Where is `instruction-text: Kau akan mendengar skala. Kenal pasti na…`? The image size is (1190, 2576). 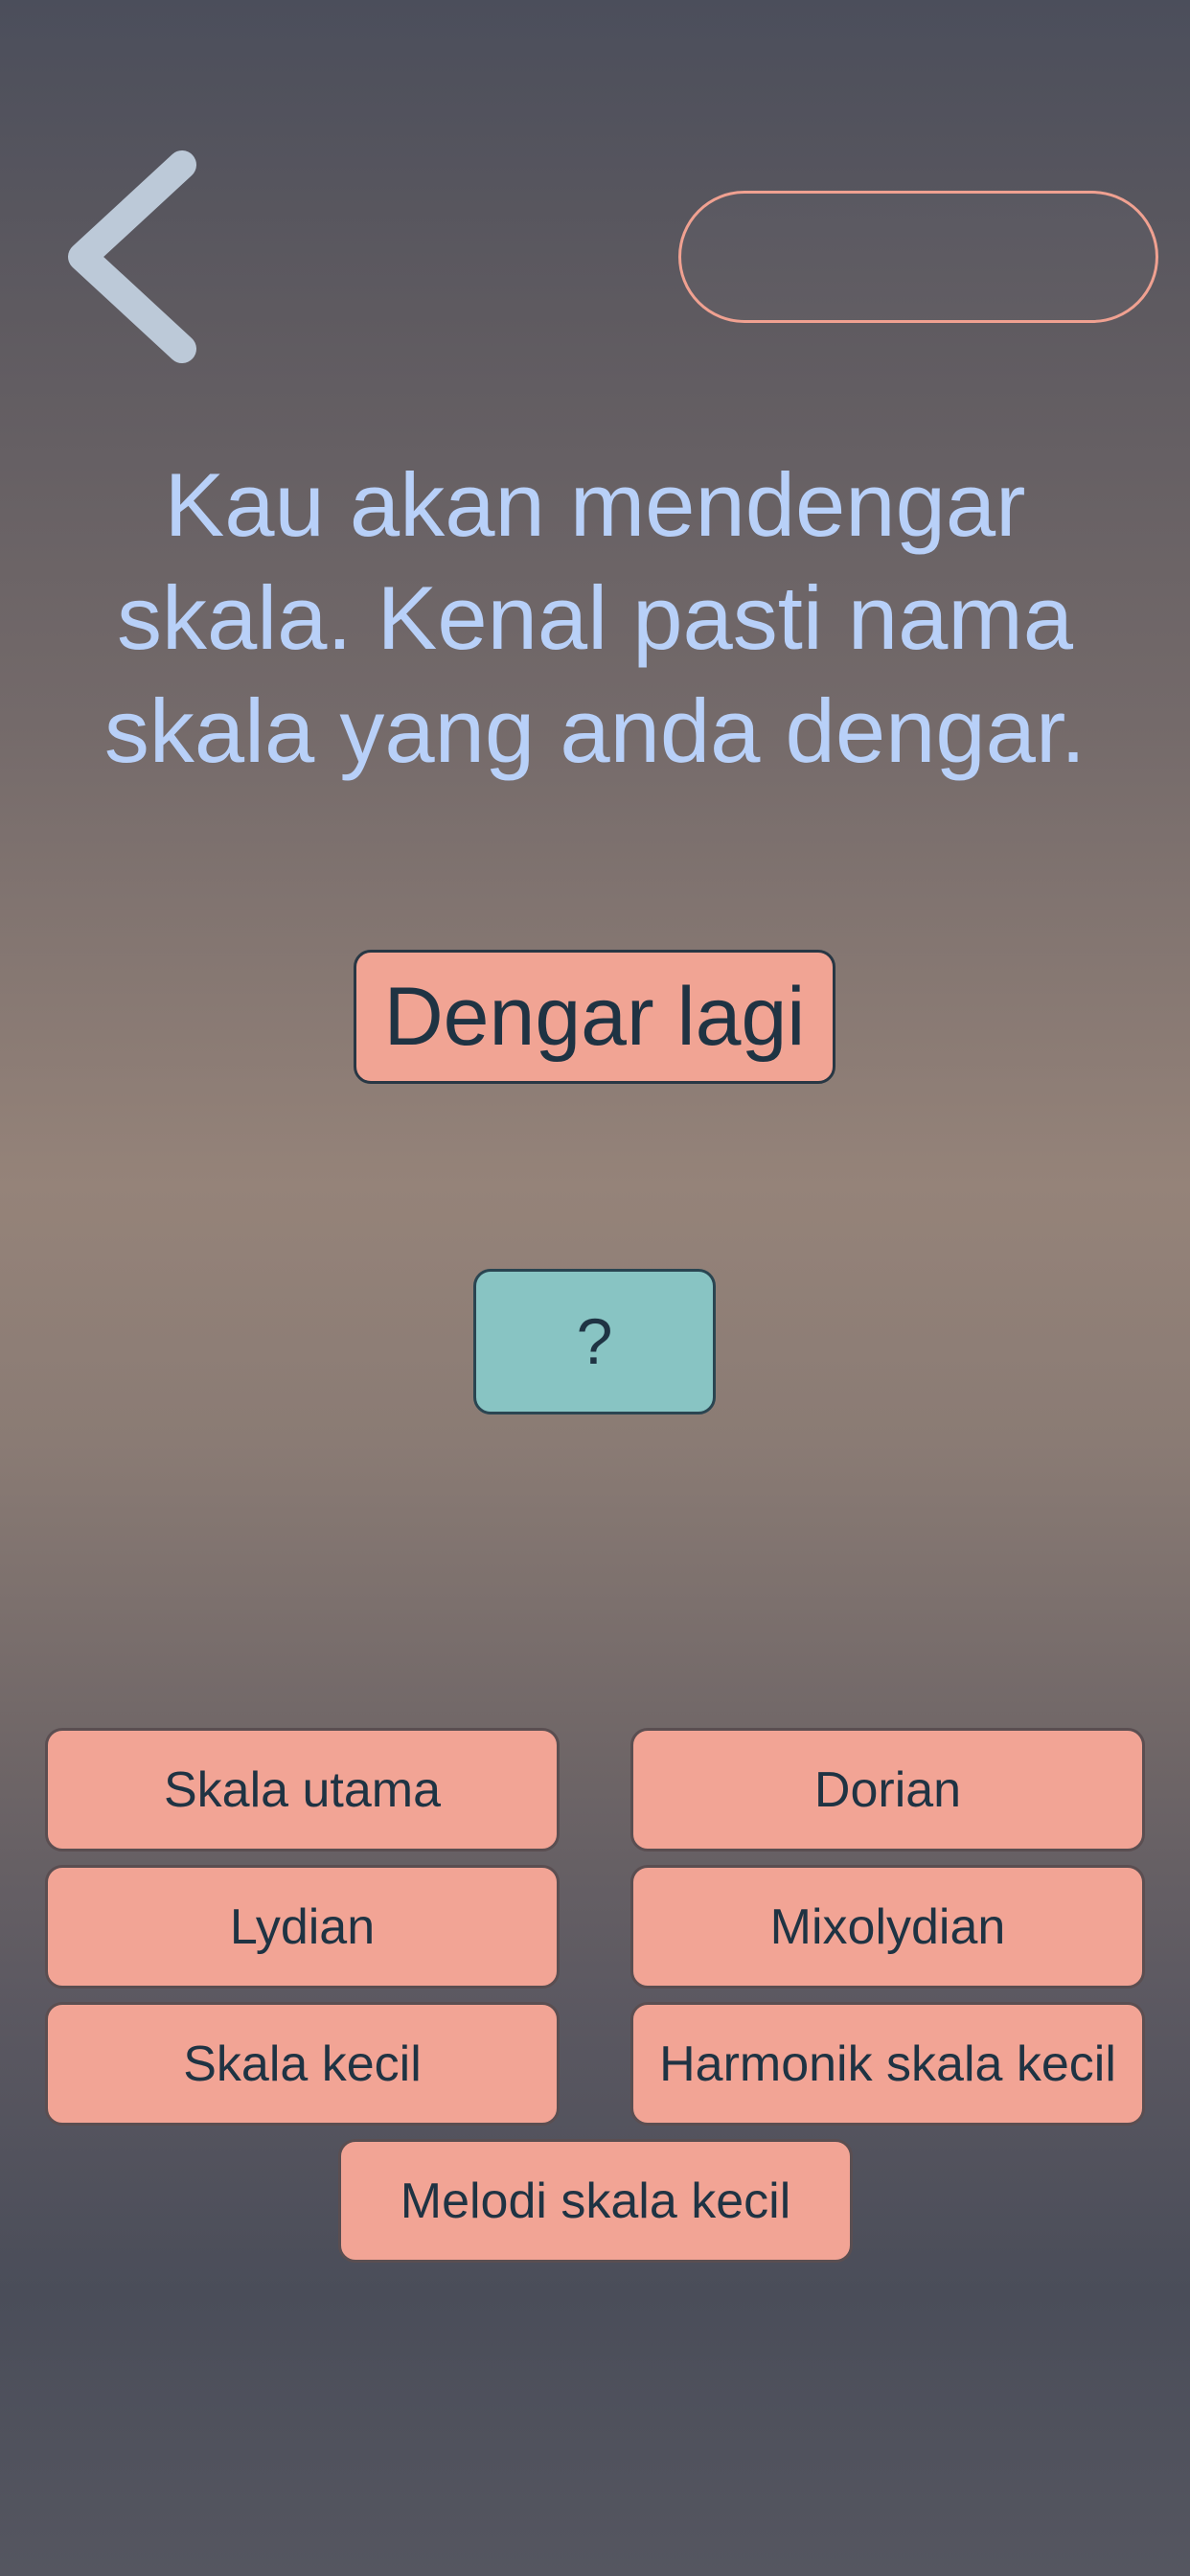 instruction-text: Kau akan mendengar skala. Kenal pasti na… is located at coordinates (595, 618).